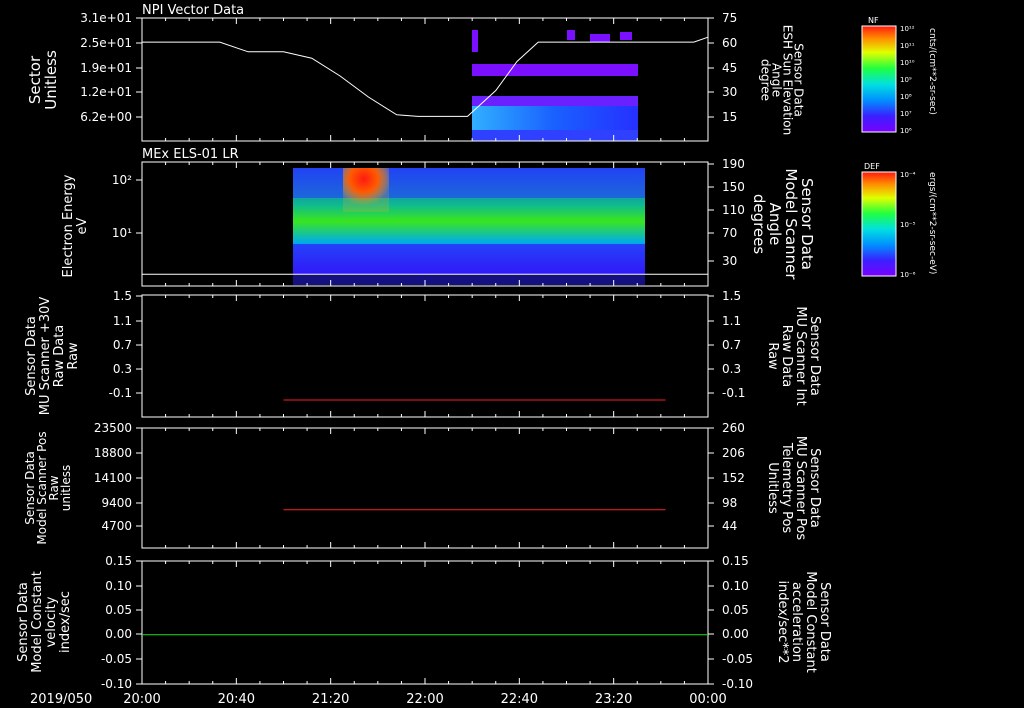 The width and height of the screenshot is (1024, 708). What do you see at coordinates (733, 453) in the screenshot?
I see `p4-right-tick-label: 206` at bounding box center [733, 453].